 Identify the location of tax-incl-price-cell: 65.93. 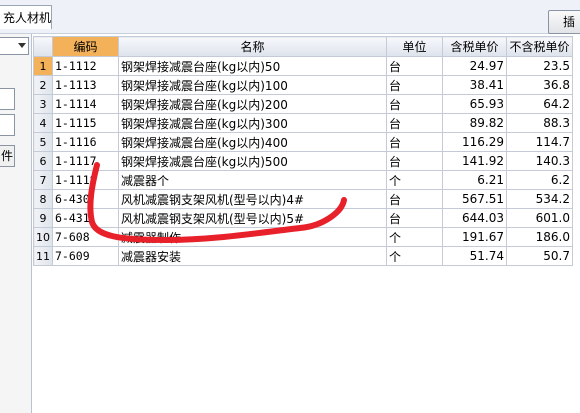
(474, 104).